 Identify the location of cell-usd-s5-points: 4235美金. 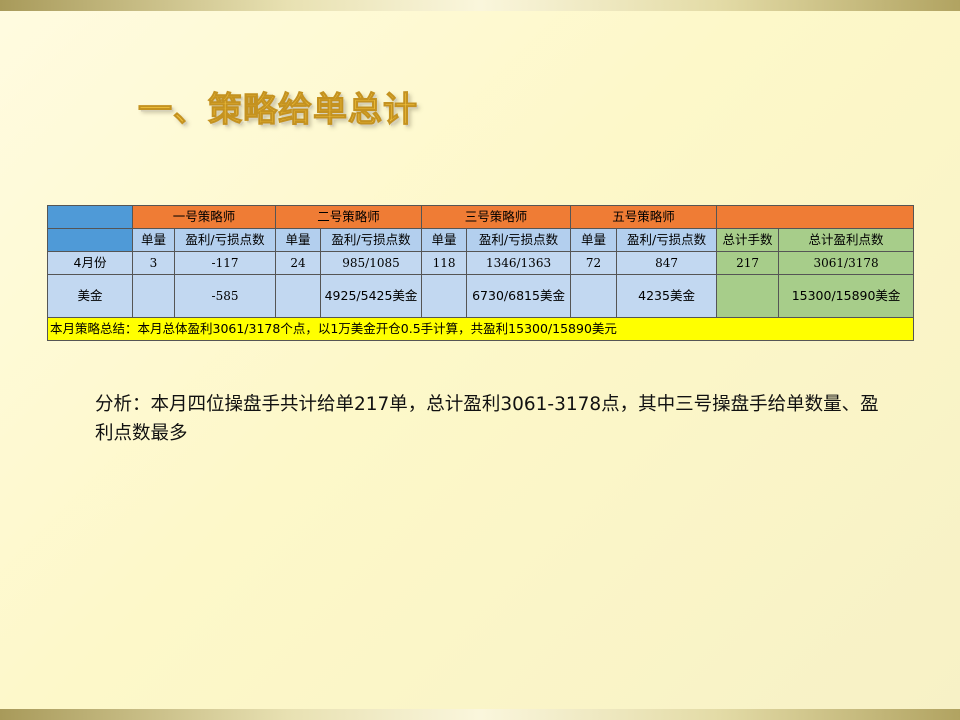
(667, 296).